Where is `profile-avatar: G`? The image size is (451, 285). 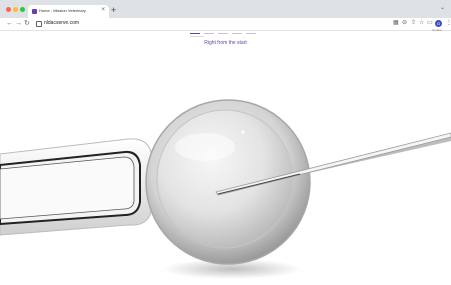 profile-avatar: G is located at coordinates (438, 23).